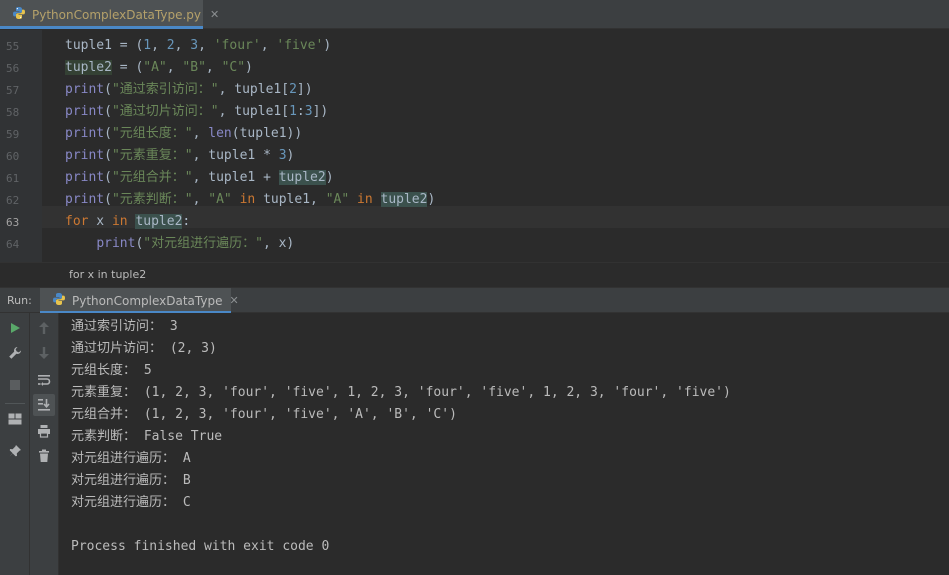 This screenshot has height=575, width=949. I want to click on trash-icon, so click(44, 456).